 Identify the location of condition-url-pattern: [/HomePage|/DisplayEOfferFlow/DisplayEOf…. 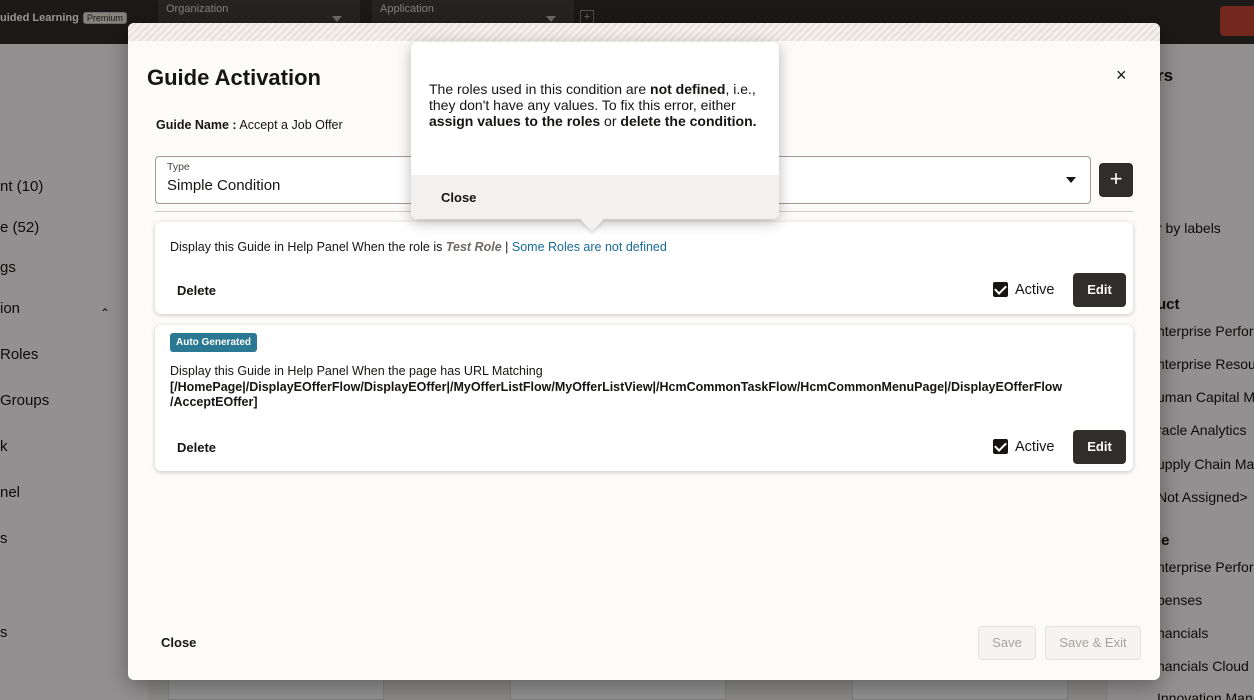
(647, 395).